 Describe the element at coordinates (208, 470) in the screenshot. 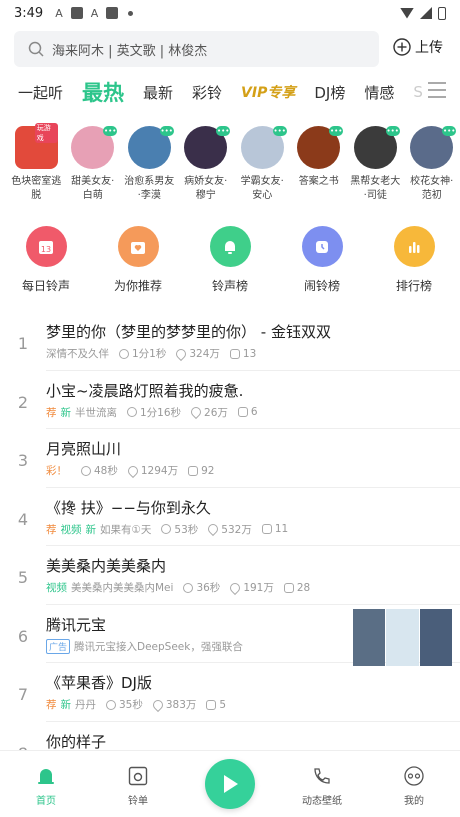

I see `song-comments: 92` at that location.